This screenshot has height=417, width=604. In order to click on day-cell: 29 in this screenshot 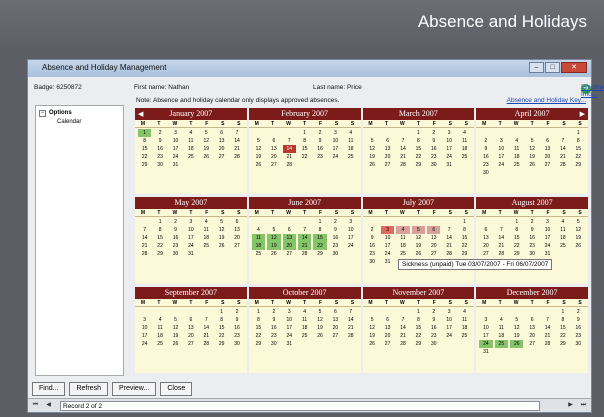, I will do `click(258, 344)`.